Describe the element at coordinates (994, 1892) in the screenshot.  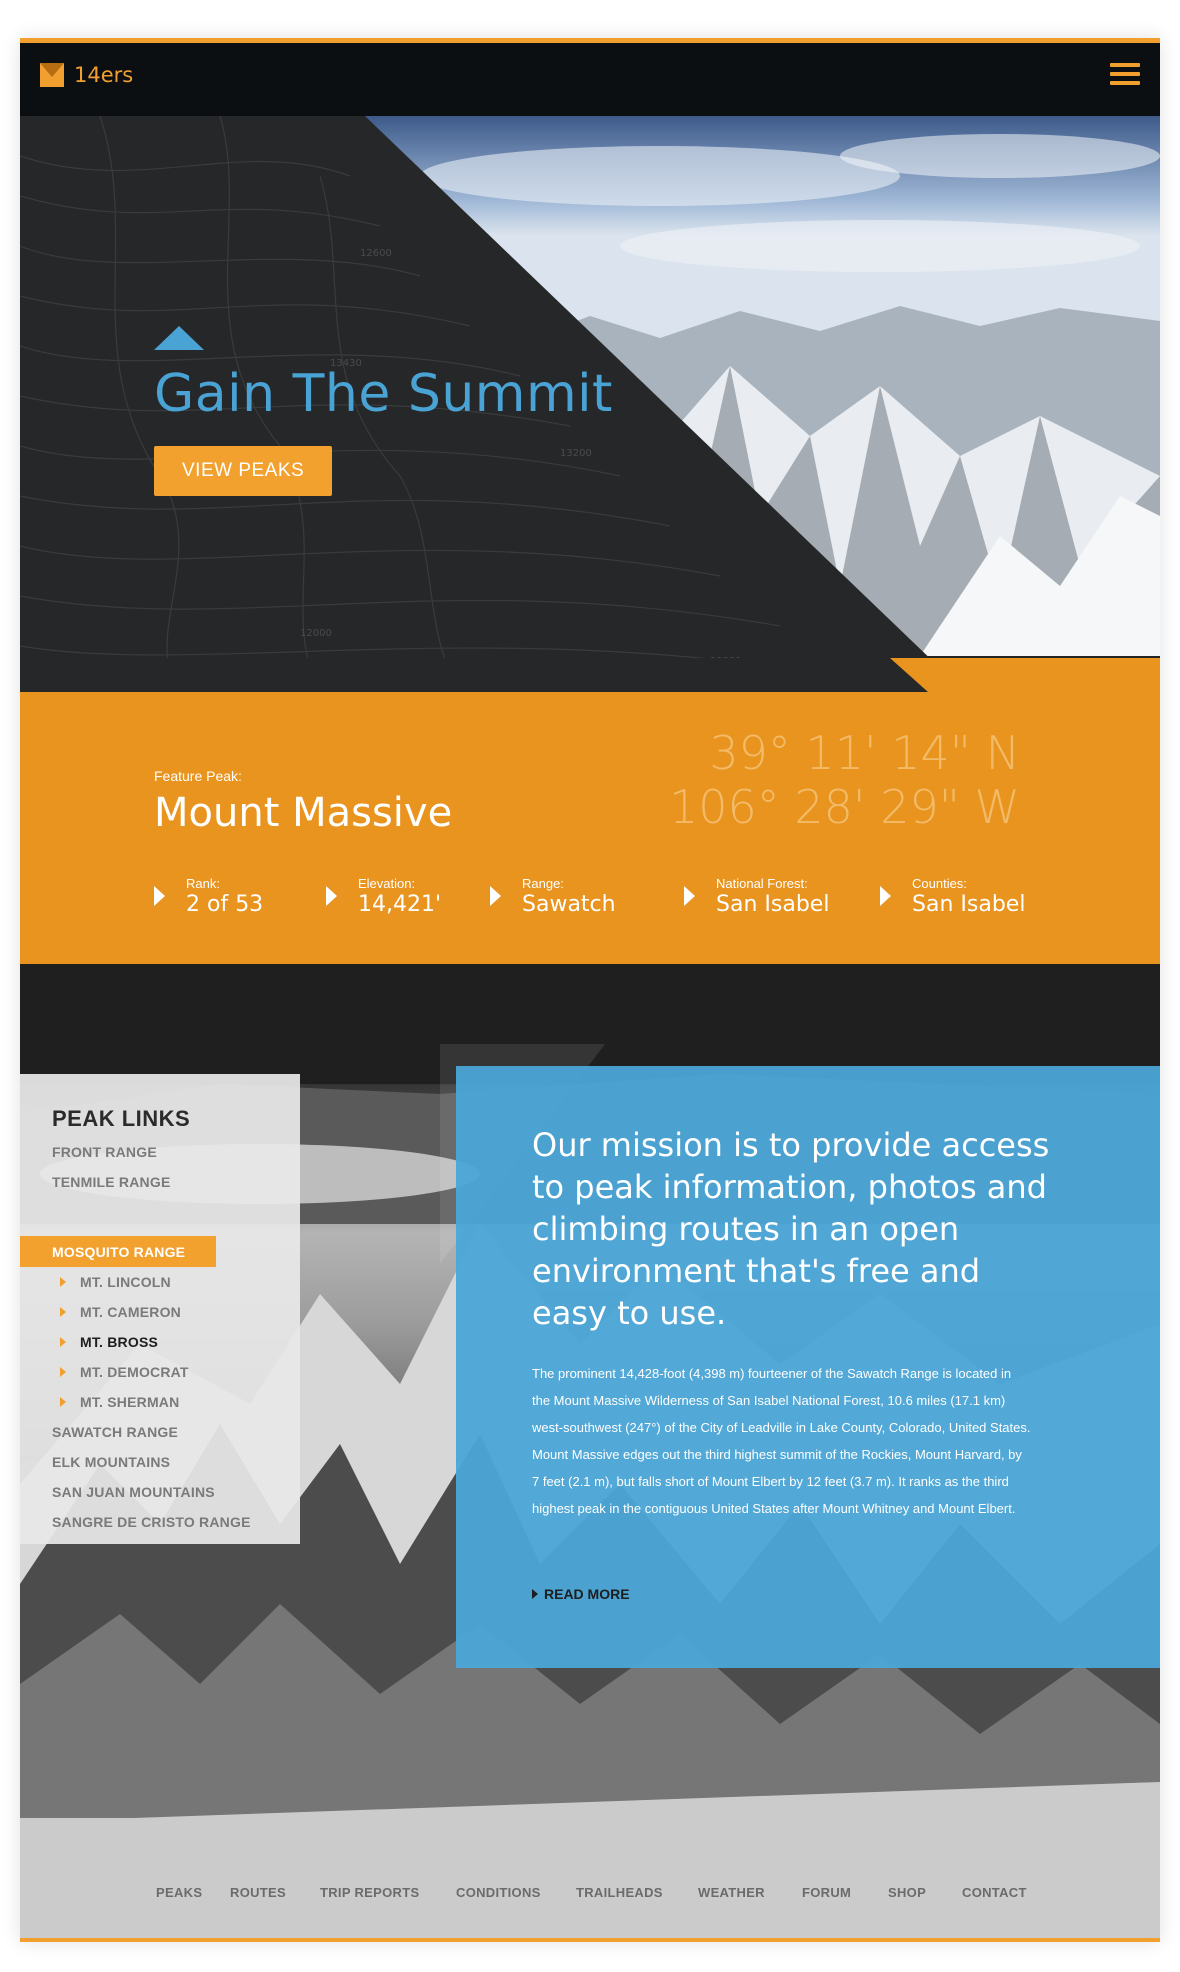
I see `footer-link-contact: CONTACT` at that location.